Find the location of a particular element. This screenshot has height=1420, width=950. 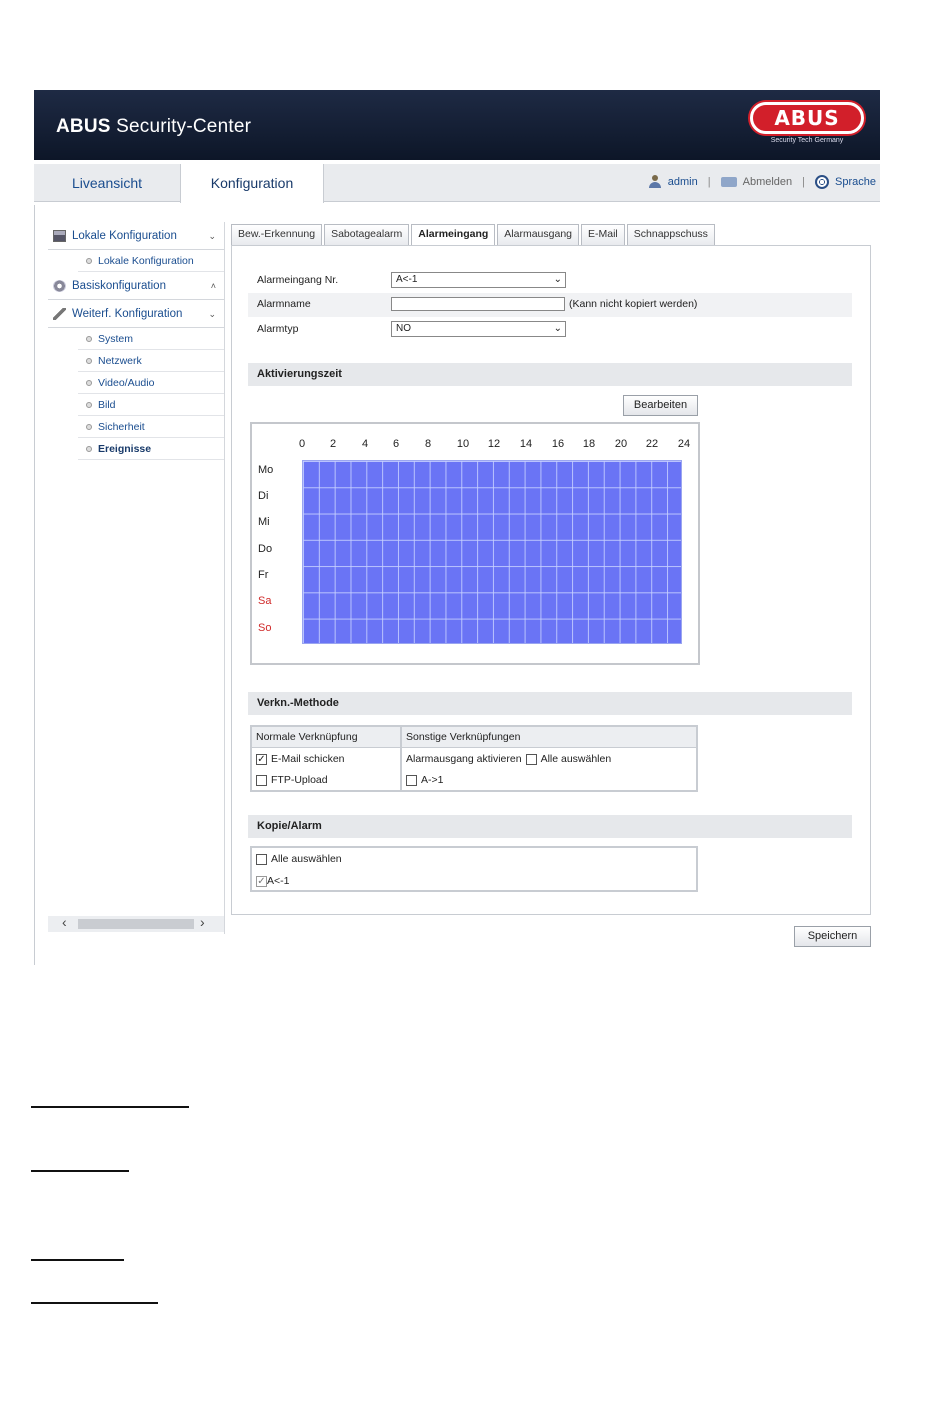

alarm-output-option: Alarmausgang aktivieren Alle auswählen is located at coordinates (508, 759).